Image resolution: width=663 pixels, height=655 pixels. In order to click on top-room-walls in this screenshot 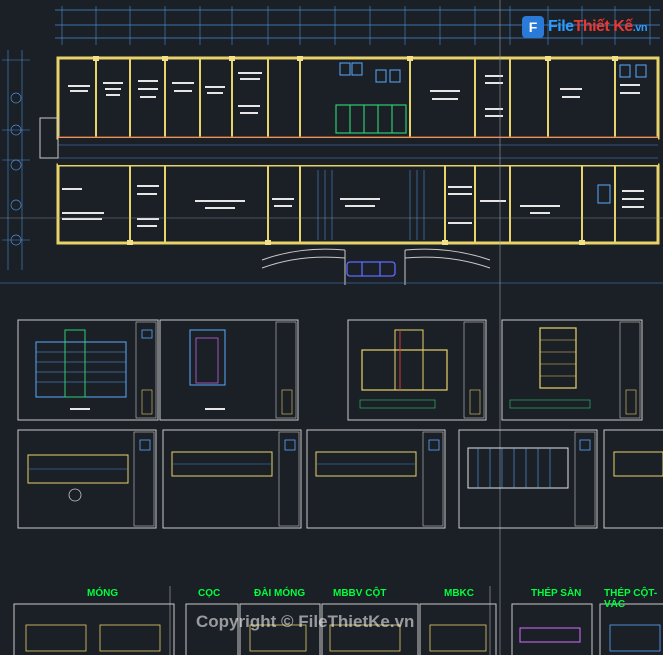, I will do `click(355, 98)`.